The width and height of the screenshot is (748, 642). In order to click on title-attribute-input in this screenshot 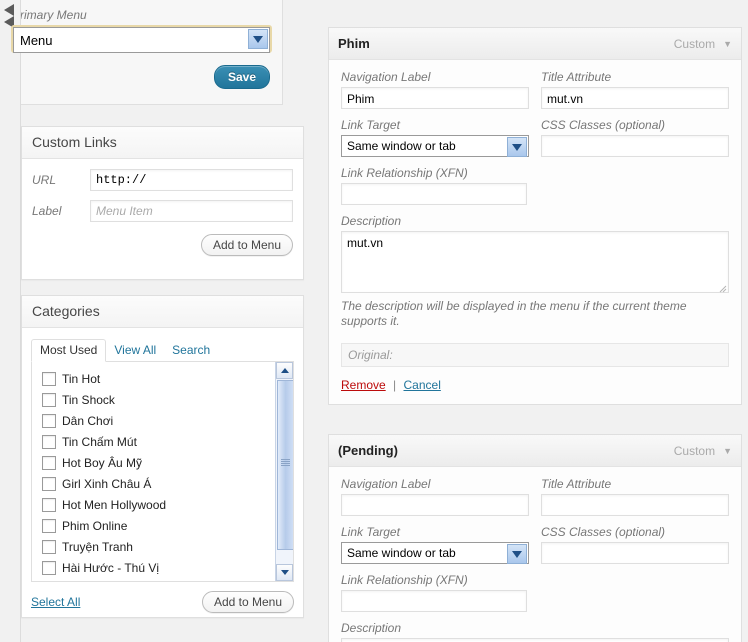, I will do `click(635, 505)`.